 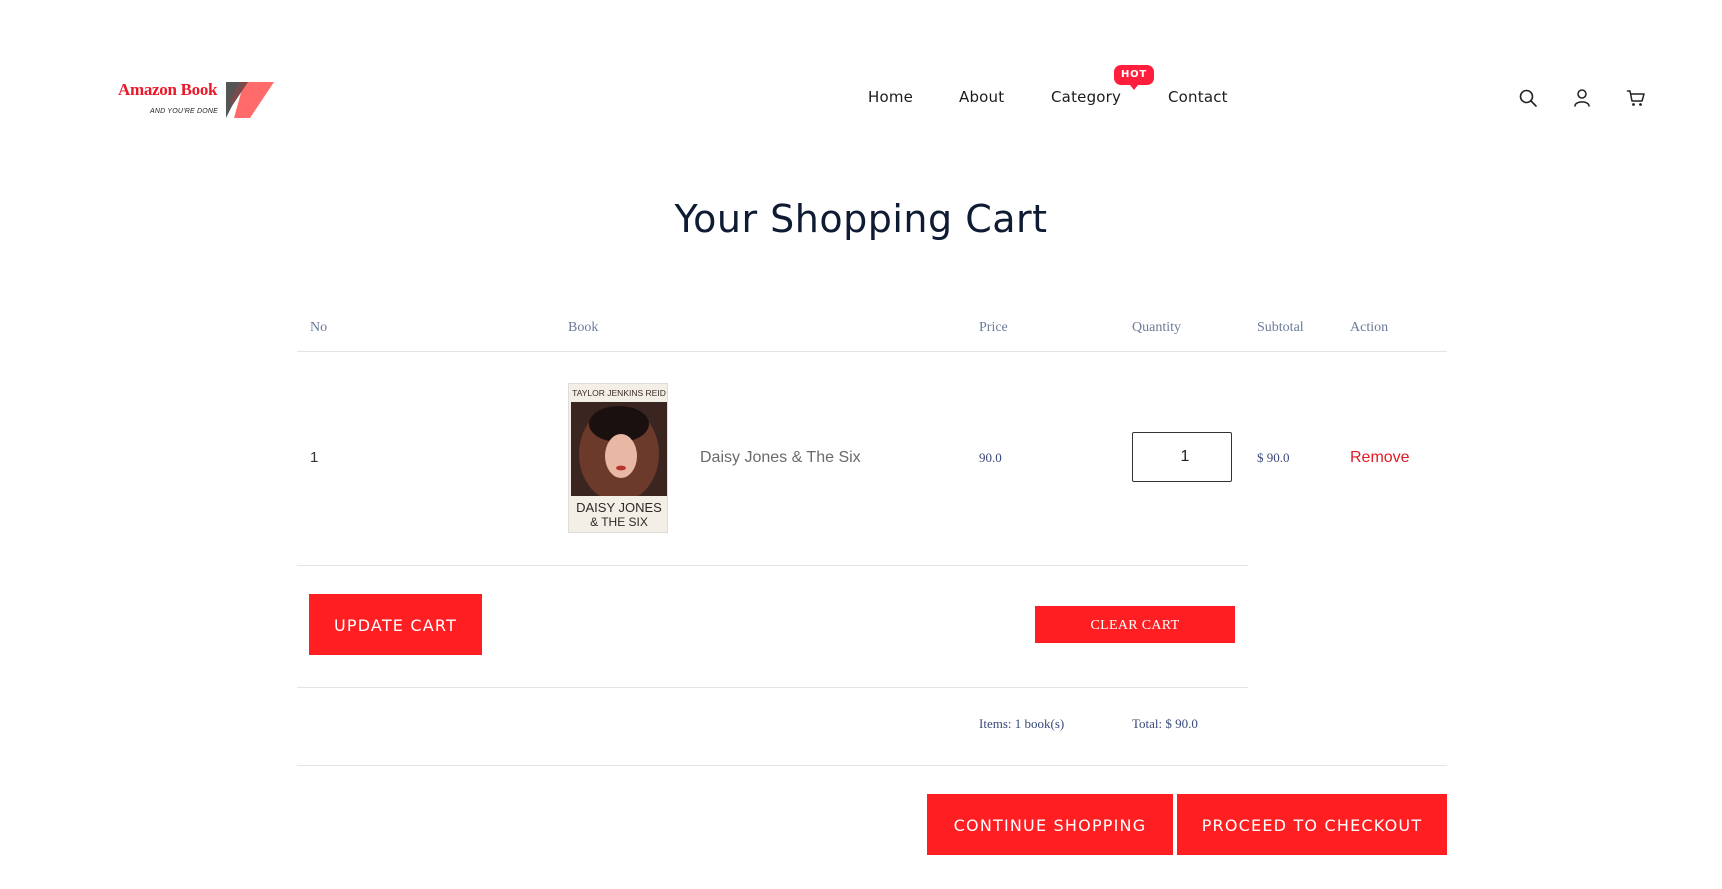 What do you see at coordinates (1182, 457) in the screenshot?
I see `quantity-input` at bounding box center [1182, 457].